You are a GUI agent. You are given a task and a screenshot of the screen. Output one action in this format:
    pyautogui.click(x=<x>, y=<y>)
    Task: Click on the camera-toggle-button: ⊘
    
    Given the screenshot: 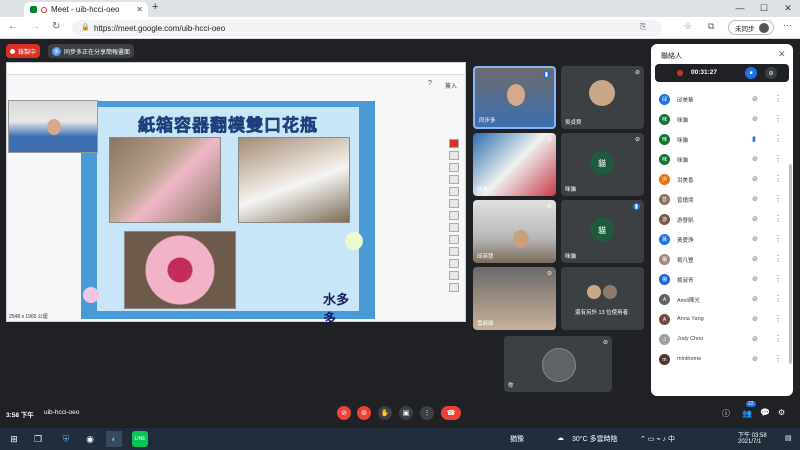 What is the action you would take?
    pyautogui.click(x=364, y=413)
    